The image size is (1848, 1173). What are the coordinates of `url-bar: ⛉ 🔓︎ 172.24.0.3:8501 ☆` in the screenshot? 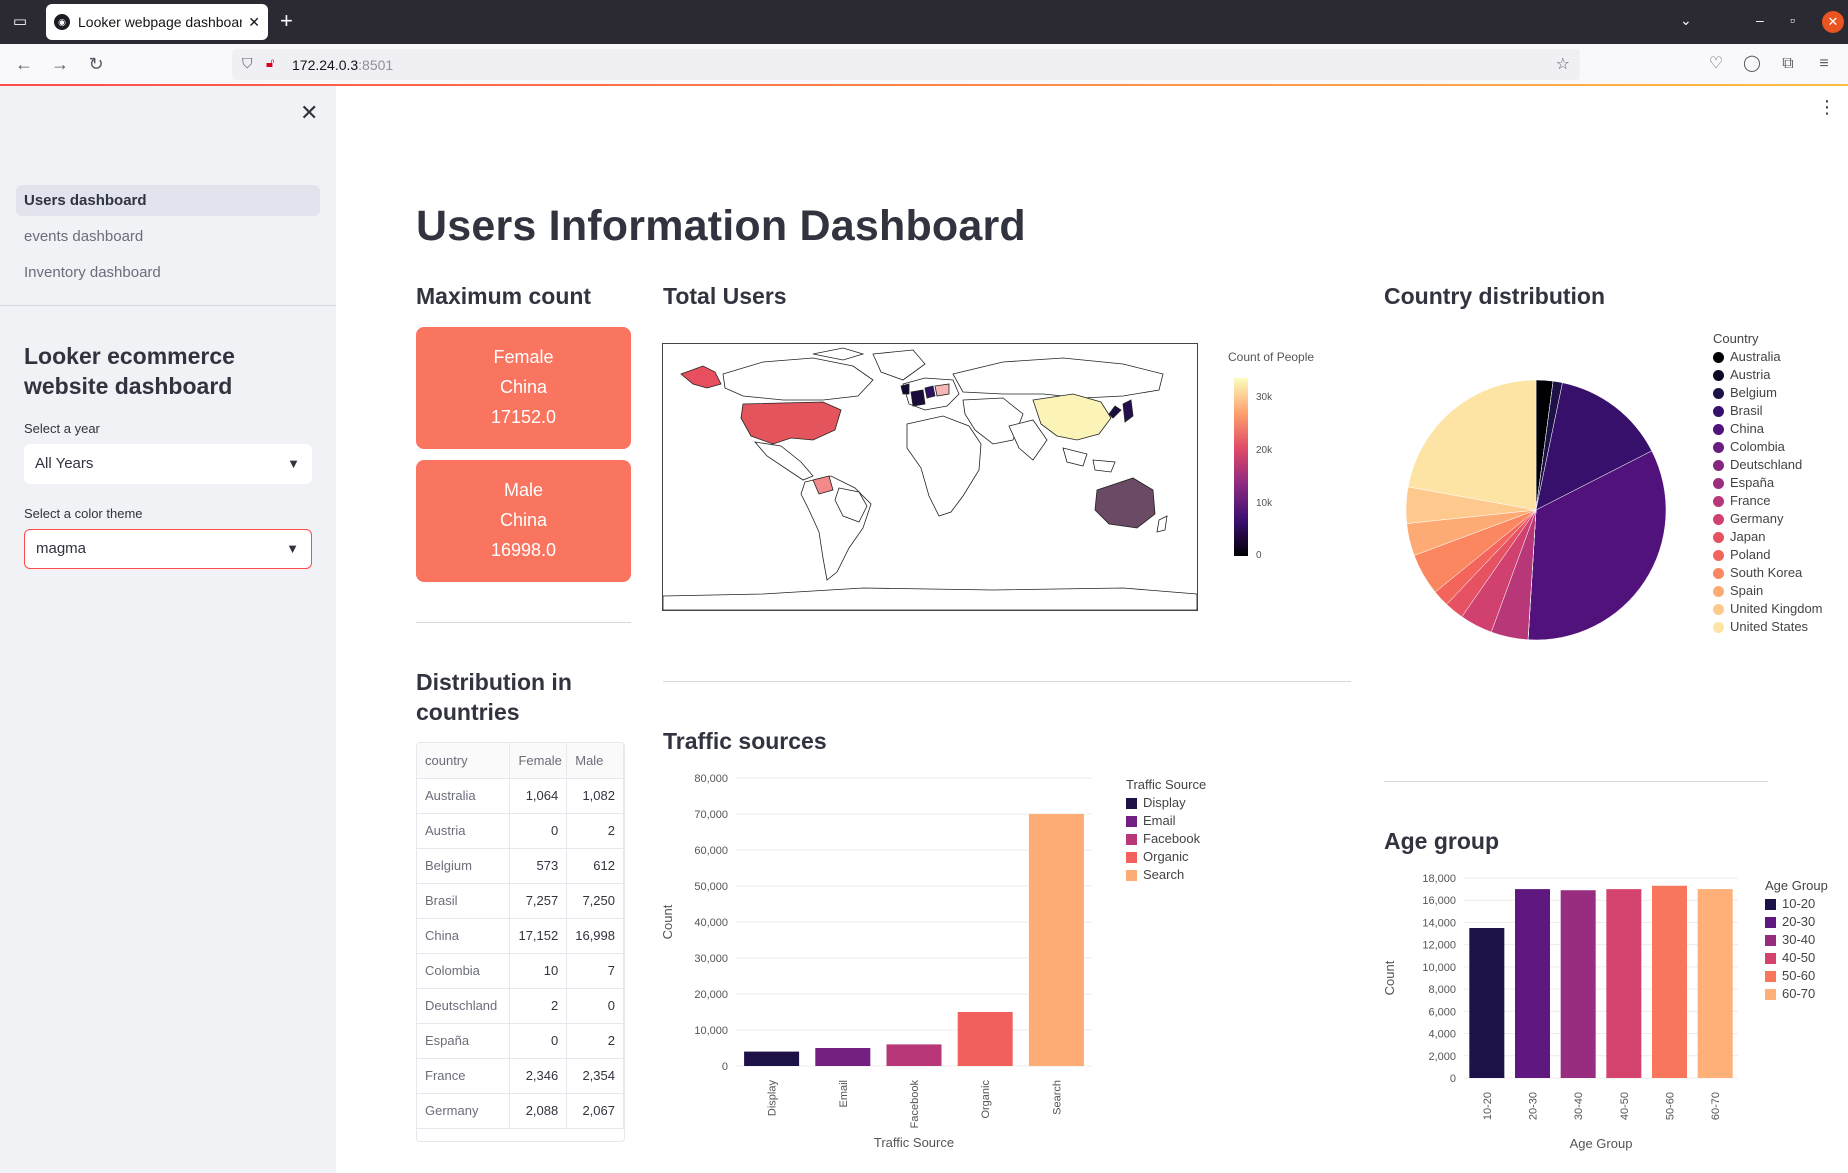 It's located at (906, 64).